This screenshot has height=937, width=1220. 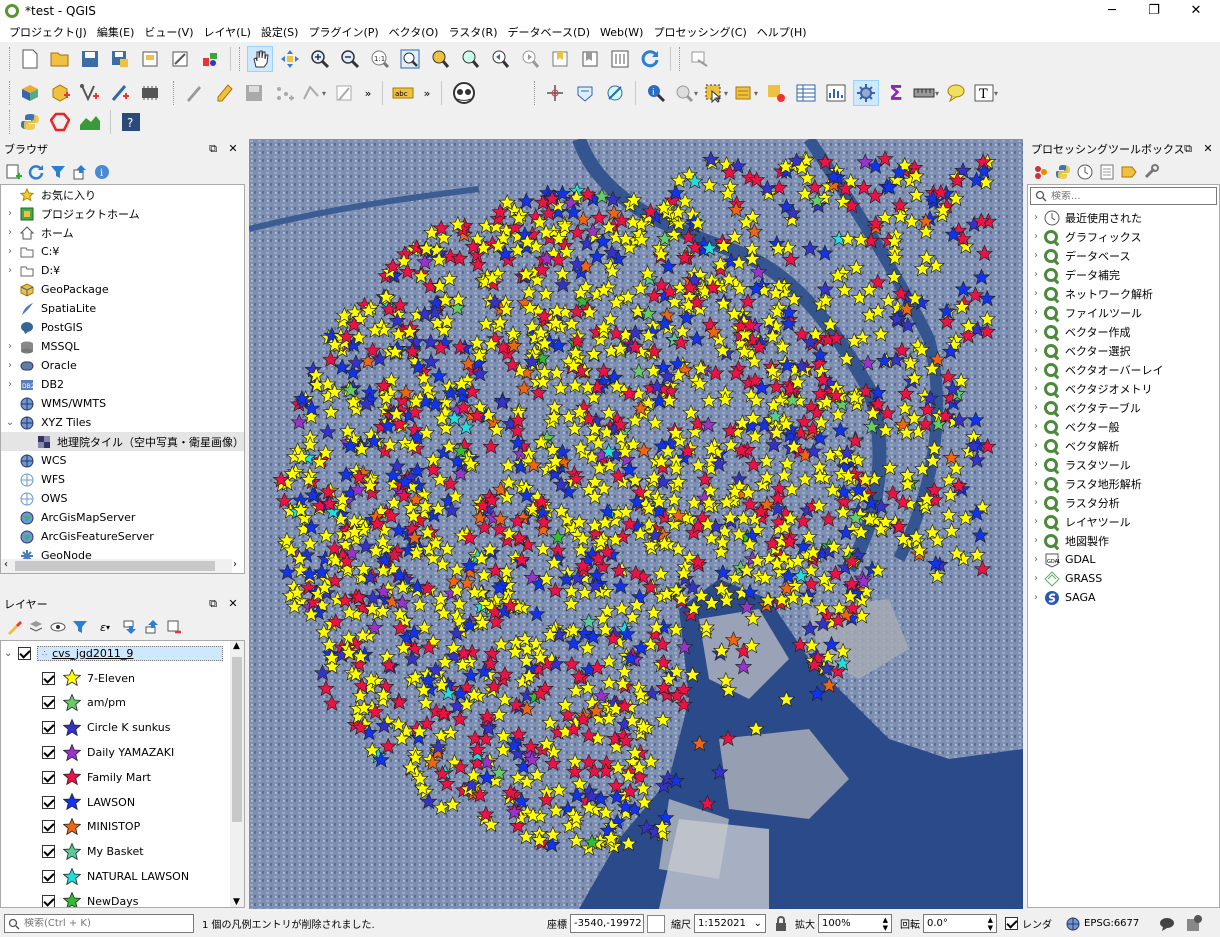 I want to click on options-icon, so click(x=1151, y=172).